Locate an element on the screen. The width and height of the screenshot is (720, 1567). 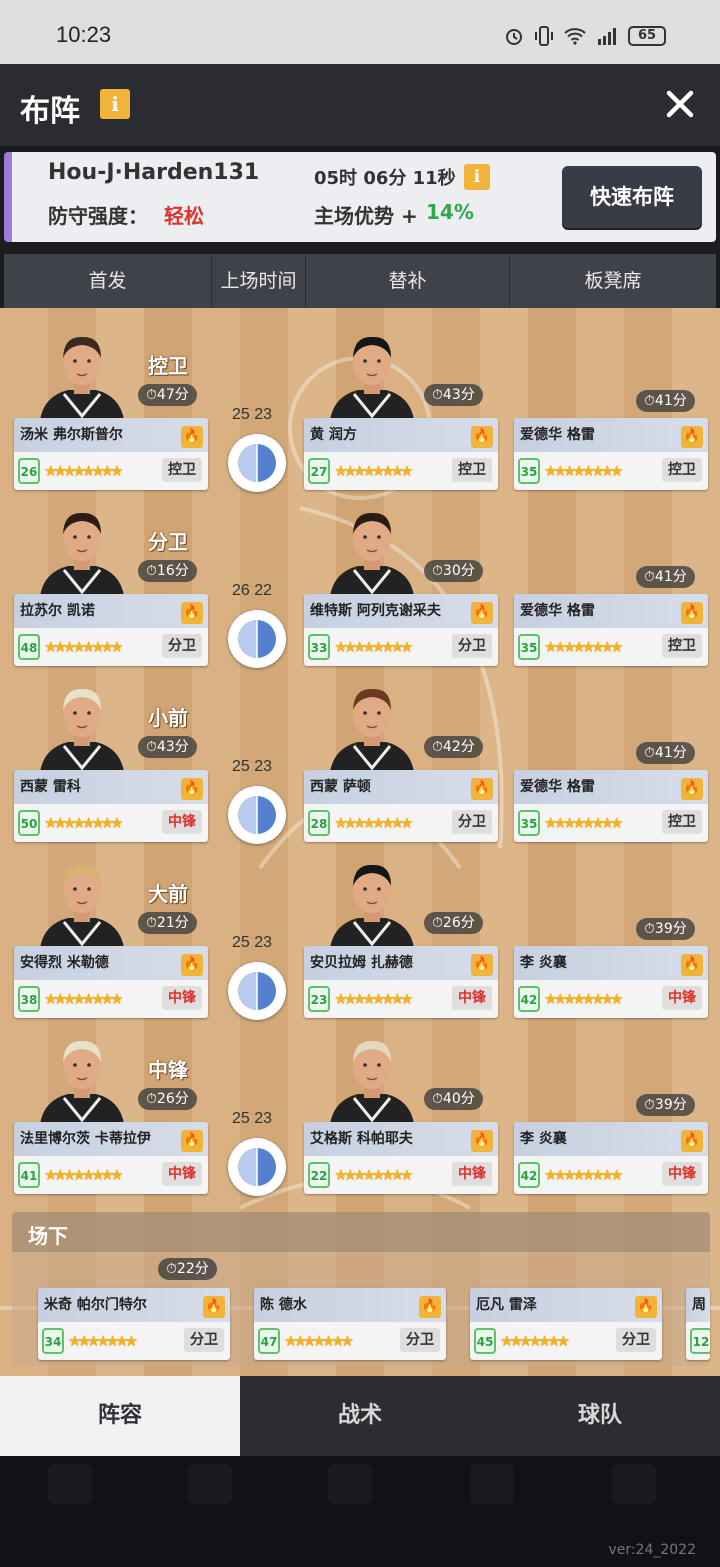
quick-lineup-button: 快速布阵 is located at coordinates (632, 197).